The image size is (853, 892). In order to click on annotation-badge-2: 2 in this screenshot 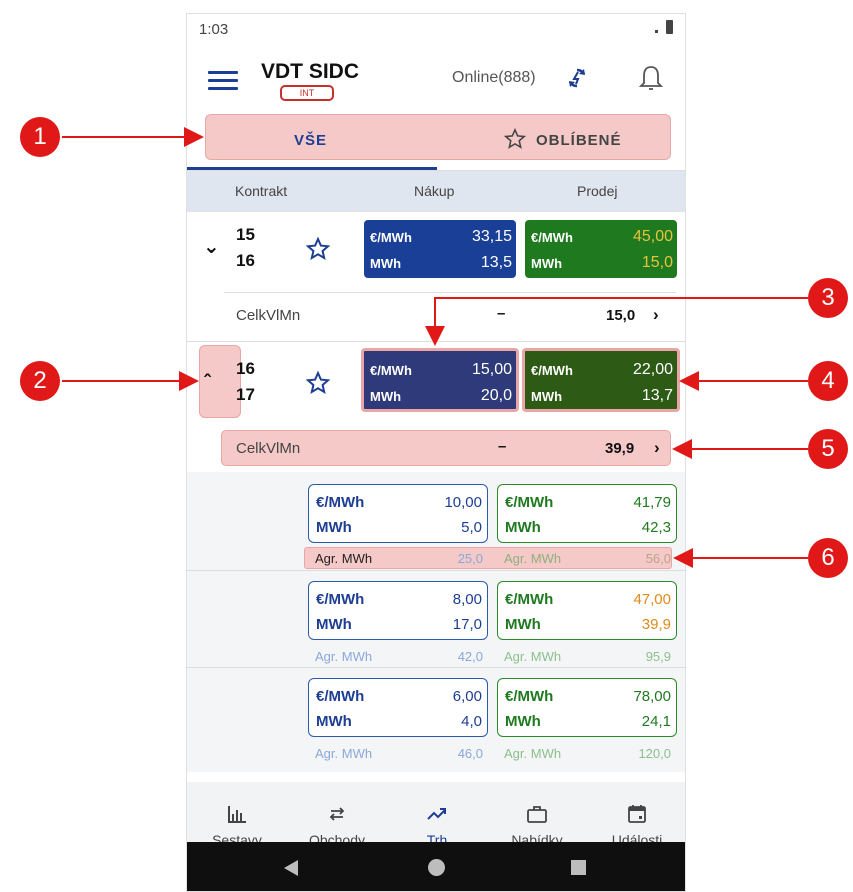, I will do `click(40, 381)`.